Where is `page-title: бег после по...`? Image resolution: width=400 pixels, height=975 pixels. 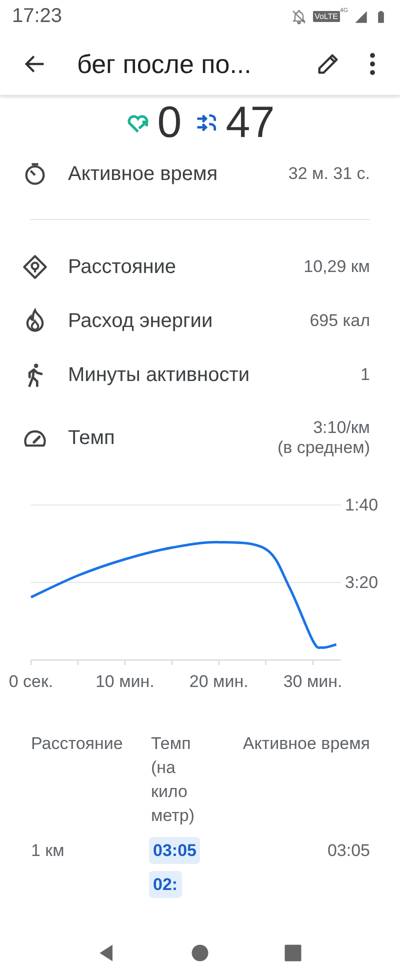
page-title: бег после по... is located at coordinates (164, 64).